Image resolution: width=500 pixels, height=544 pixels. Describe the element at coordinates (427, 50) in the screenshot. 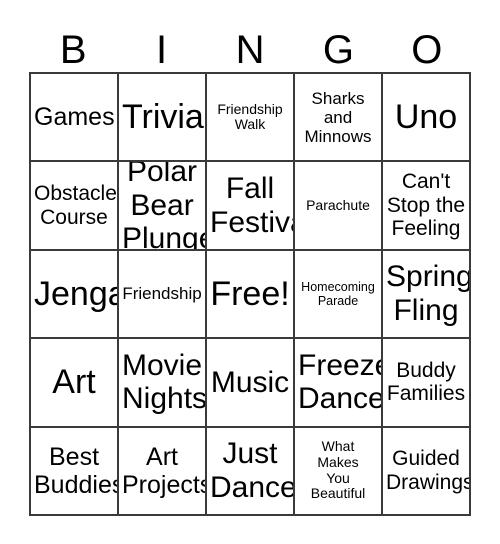

I see `bingo-header-letter-o: O` at that location.